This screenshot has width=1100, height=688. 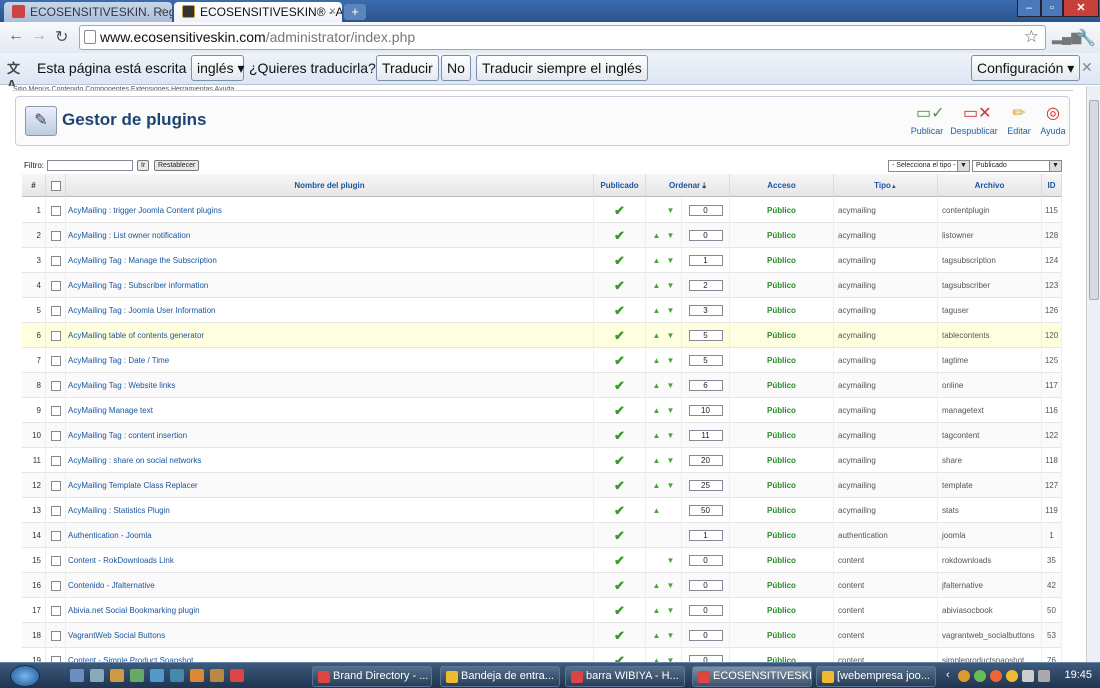 What do you see at coordinates (688, 185) in the screenshot?
I see `header-order: Ordenar ⤓` at bounding box center [688, 185].